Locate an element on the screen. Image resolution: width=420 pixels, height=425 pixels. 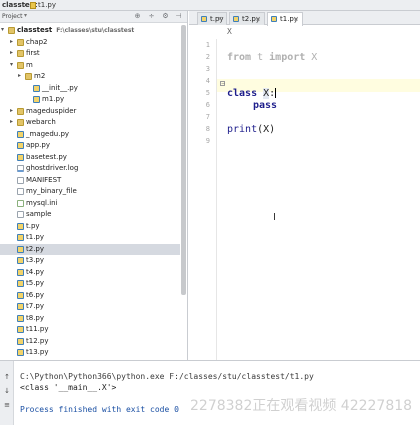
tree-item-label: sample is located at coordinates (39, 214).